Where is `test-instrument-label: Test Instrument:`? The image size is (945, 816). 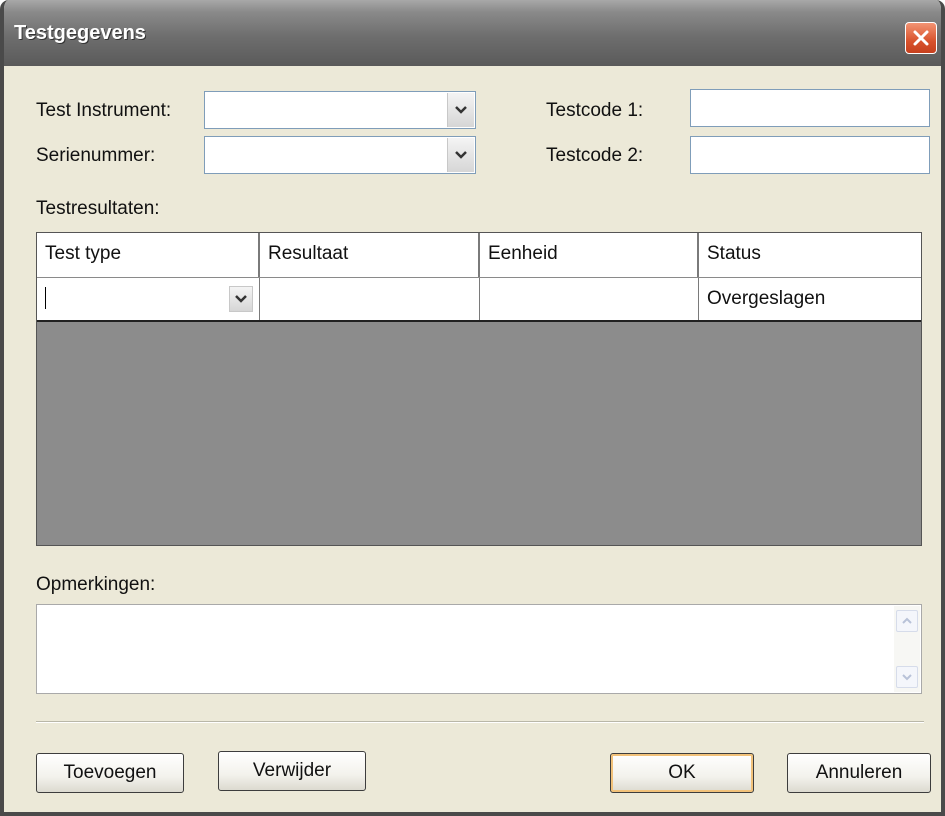
test-instrument-label: Test Instrument: is located at coordinates (104, 110).